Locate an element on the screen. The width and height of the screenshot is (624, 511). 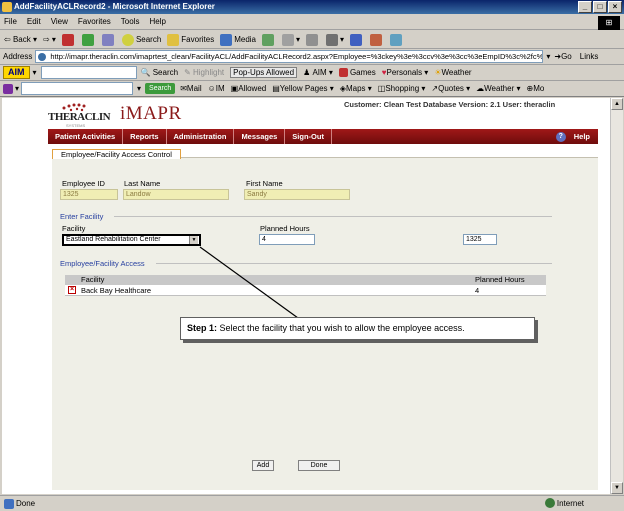
yellow-pages-button: ▤ Yellow Pages ▾ is located at coordinates (303, 88).